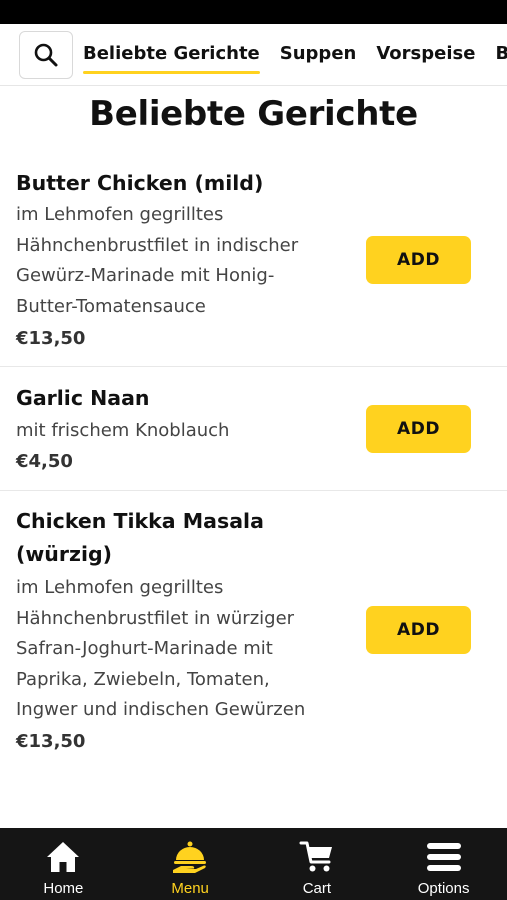  I want to click on item-name: Butter Chicken (mild), so click(140, 183).